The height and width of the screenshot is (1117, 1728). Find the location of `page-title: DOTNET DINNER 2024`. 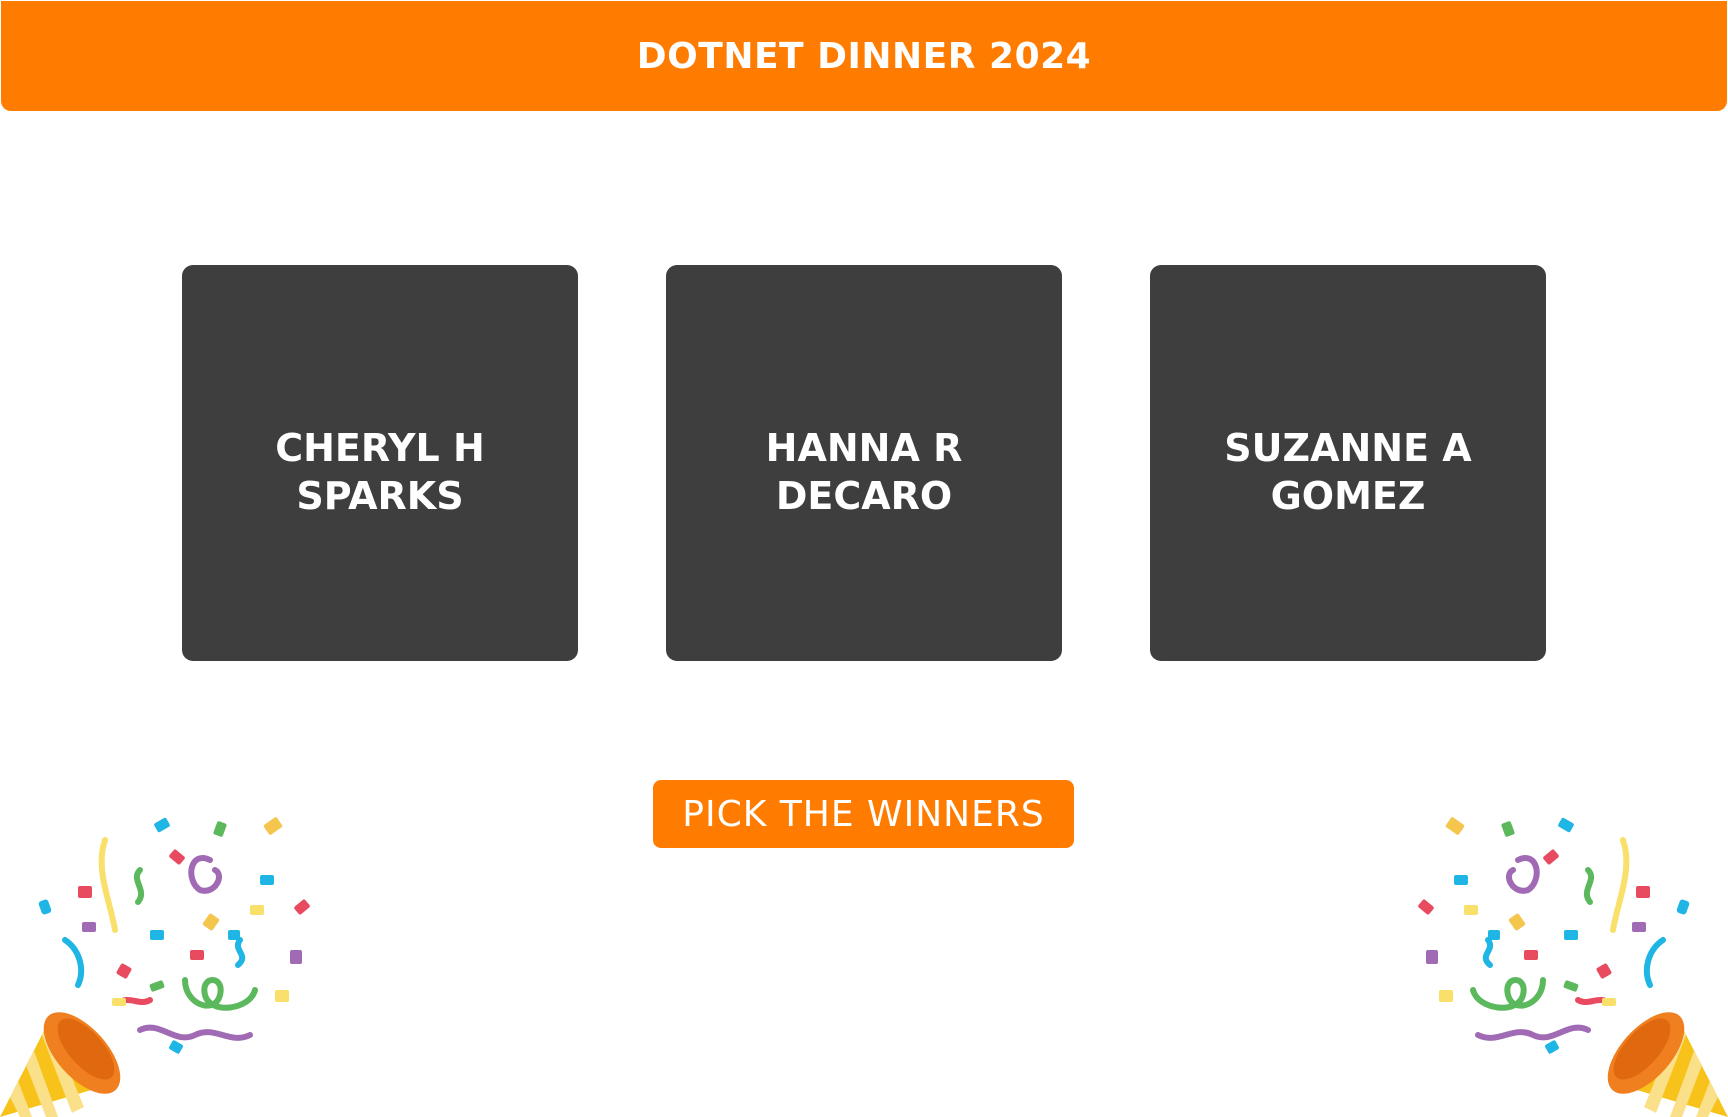

page-title: DOTNET DINNER 2024 is located at coordinates (864, 56).